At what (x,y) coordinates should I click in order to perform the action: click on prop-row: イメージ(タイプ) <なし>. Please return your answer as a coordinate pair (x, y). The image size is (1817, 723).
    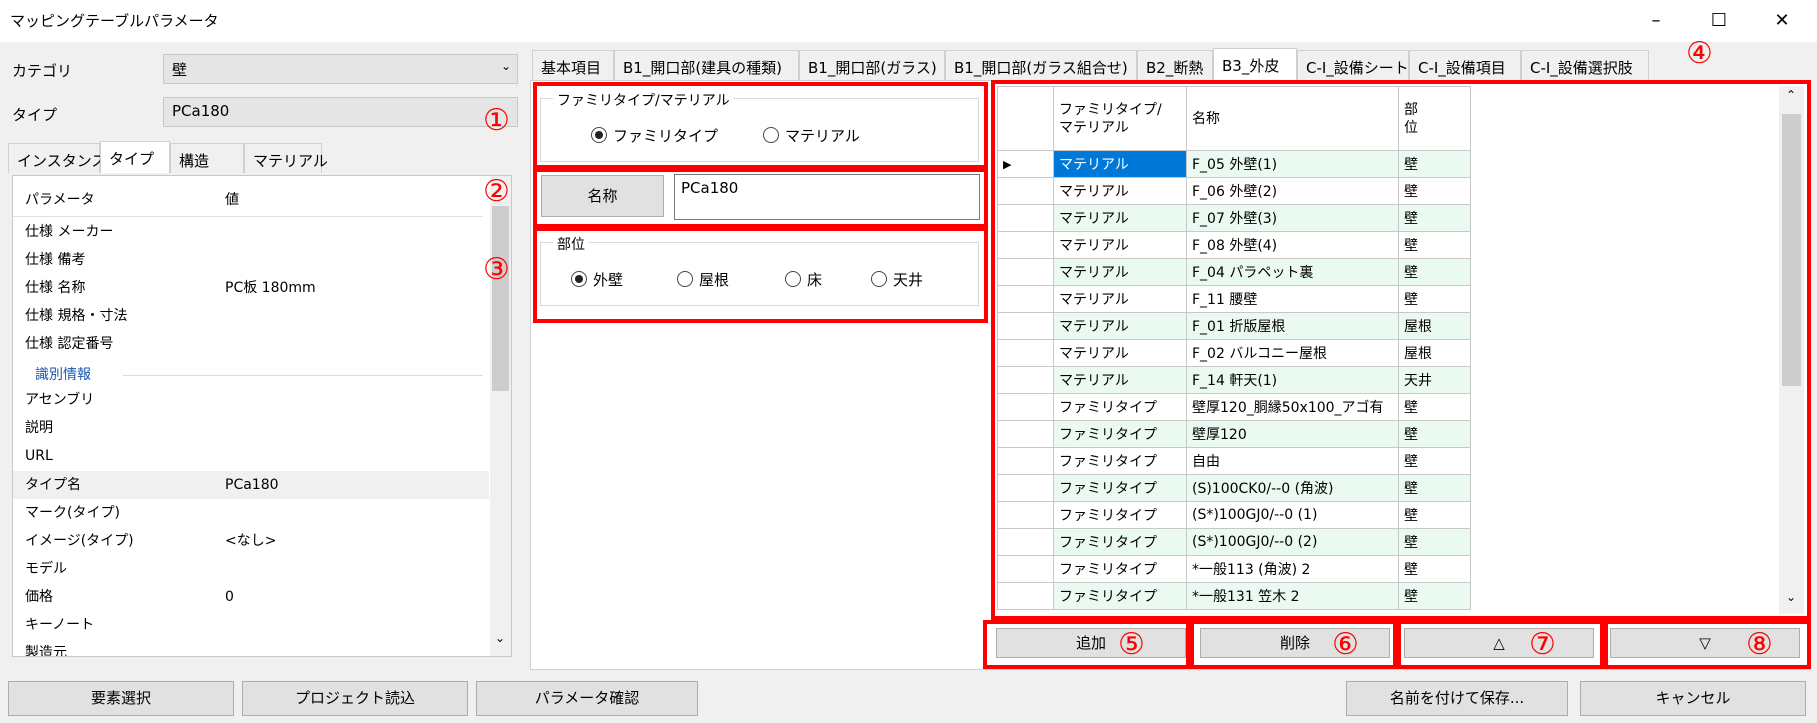
    Looking at the image, I should click on (150, 541).